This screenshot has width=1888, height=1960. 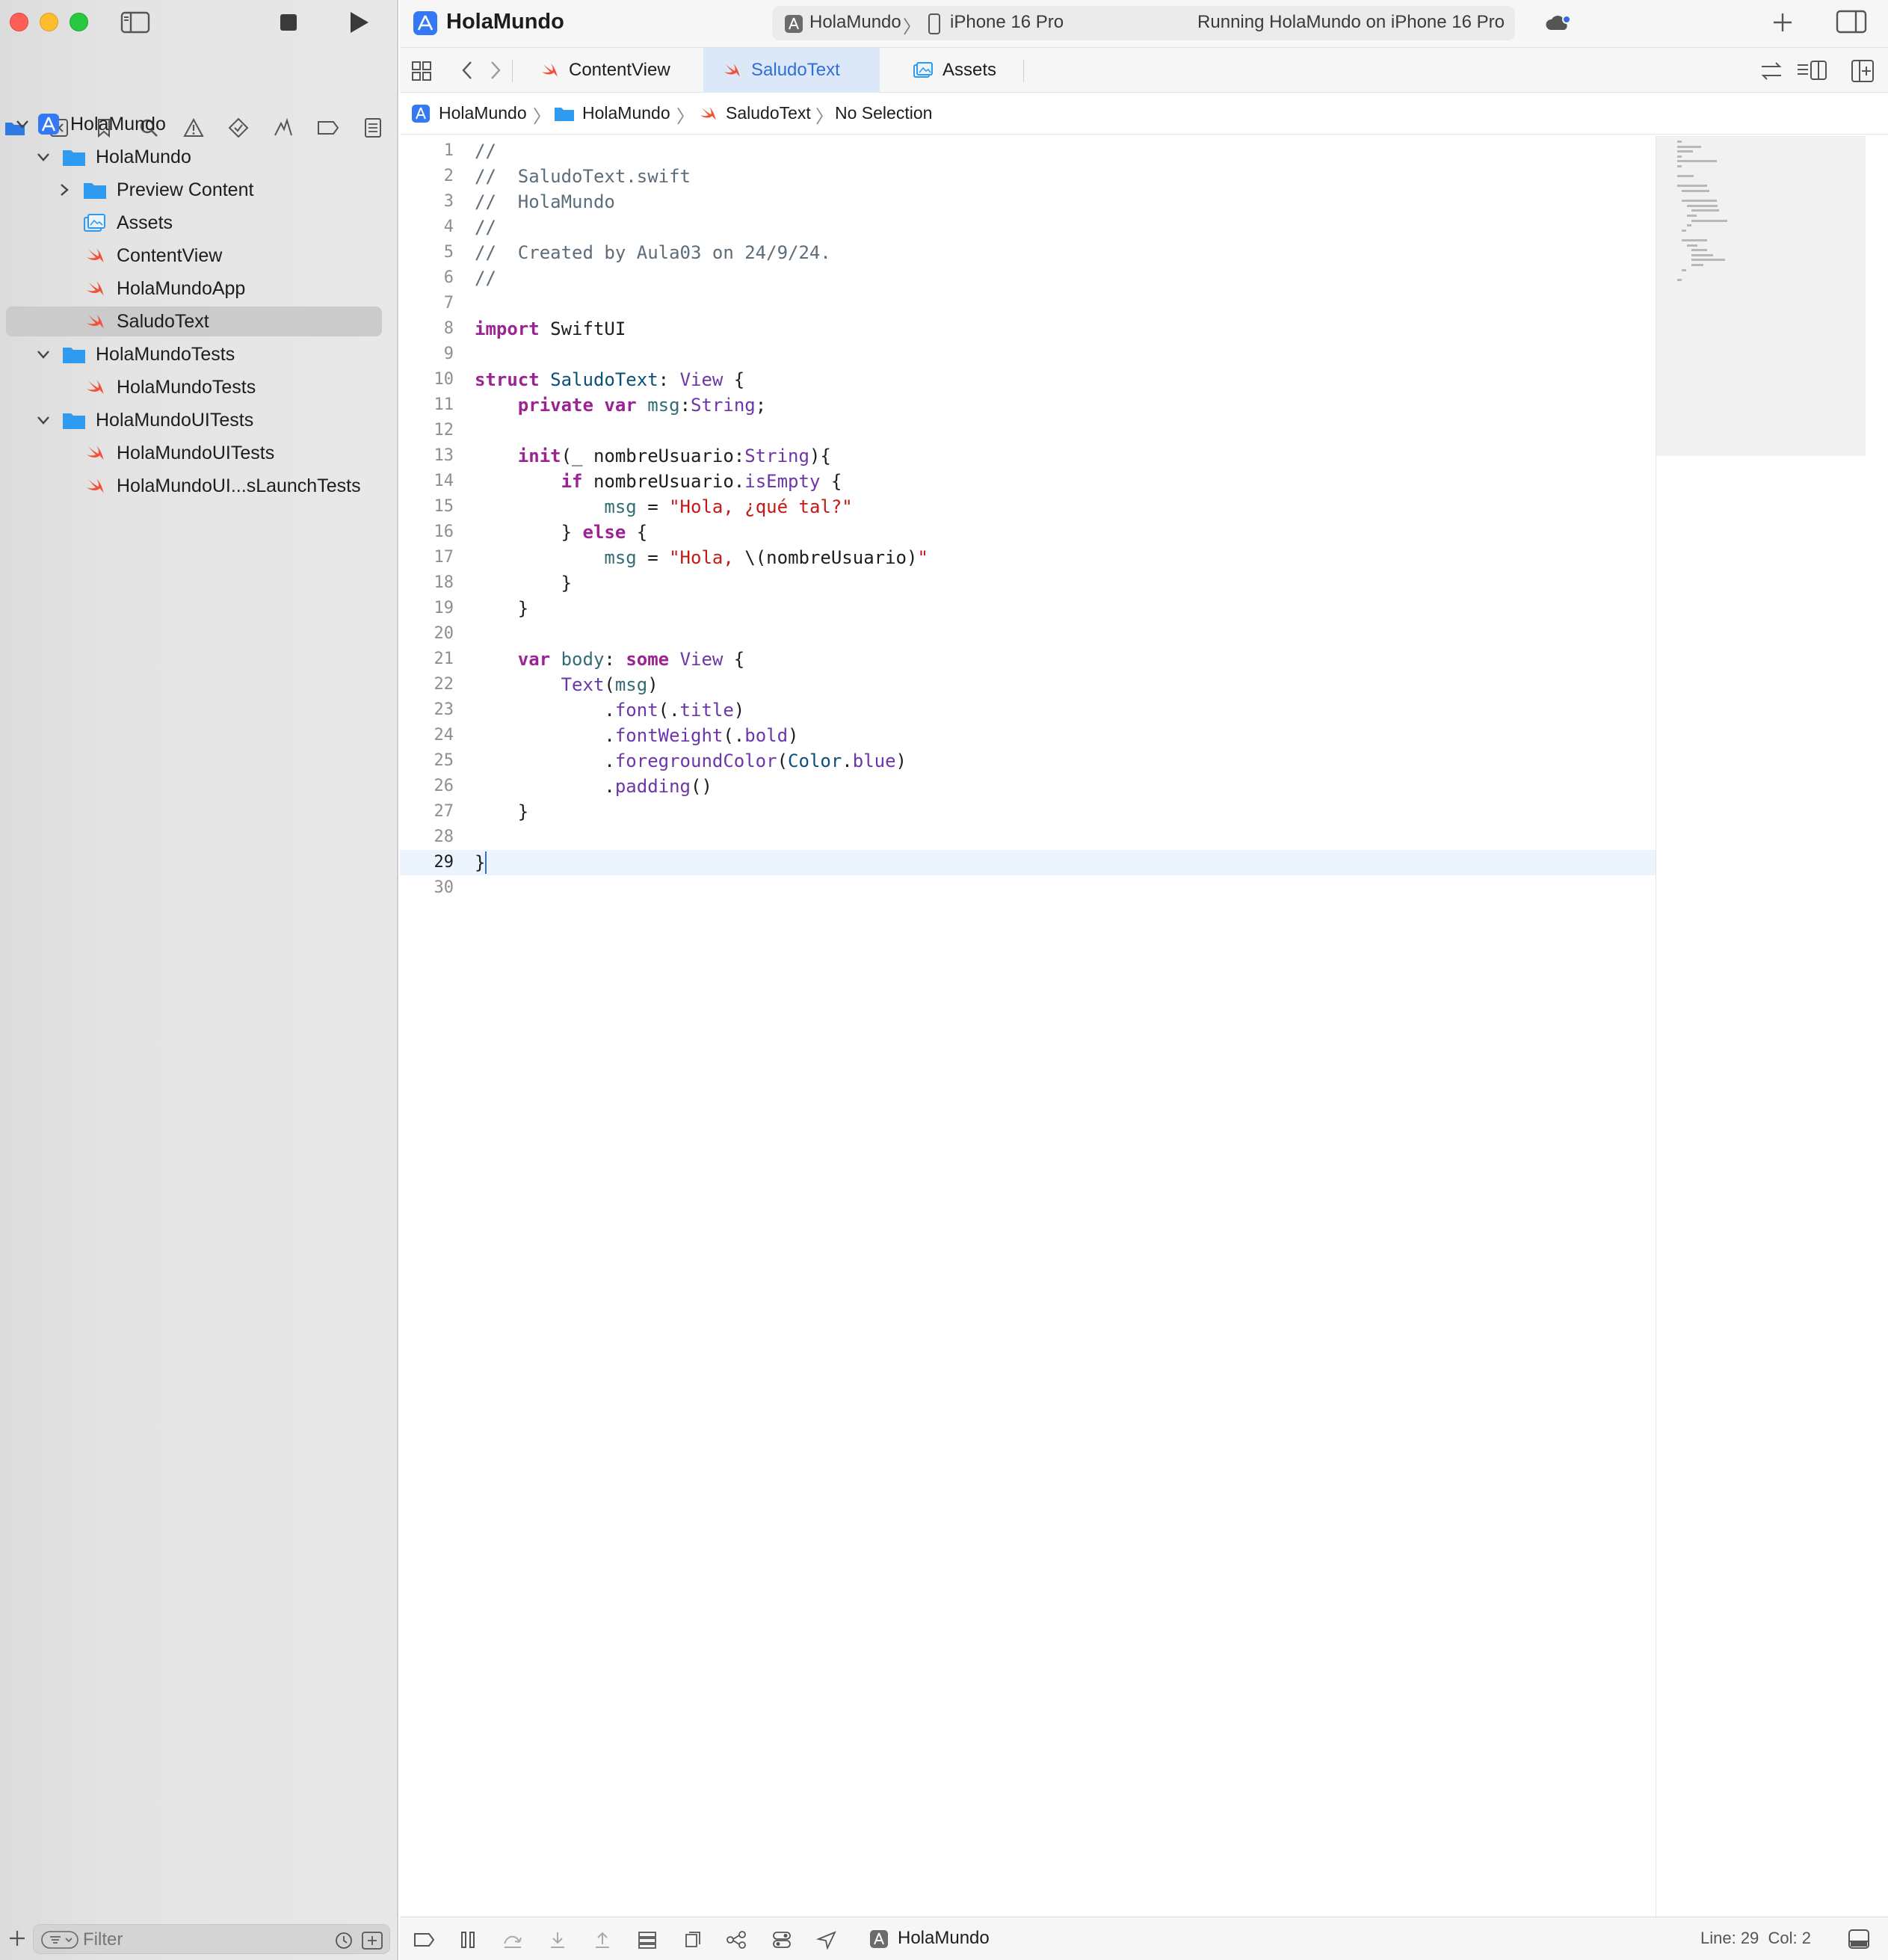 What do you see at coordinates (1028, 837) in the screenshot?
I see `code-line: 28` at bounding box center [1028, 837].